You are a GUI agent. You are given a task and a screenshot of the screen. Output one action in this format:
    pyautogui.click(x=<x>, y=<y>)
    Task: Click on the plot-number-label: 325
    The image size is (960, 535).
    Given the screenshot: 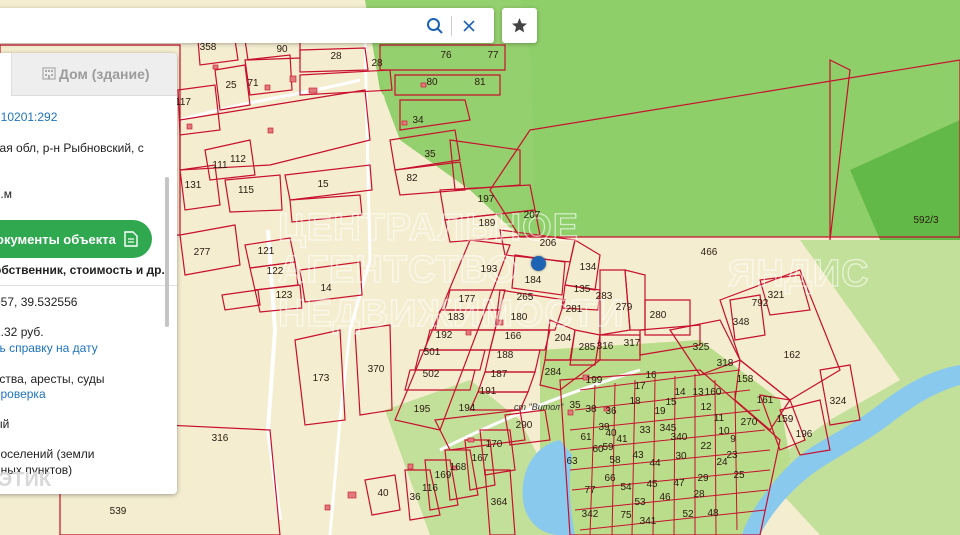 What is the action you would take?
    pyautogui.click(x=701, y=347)
    